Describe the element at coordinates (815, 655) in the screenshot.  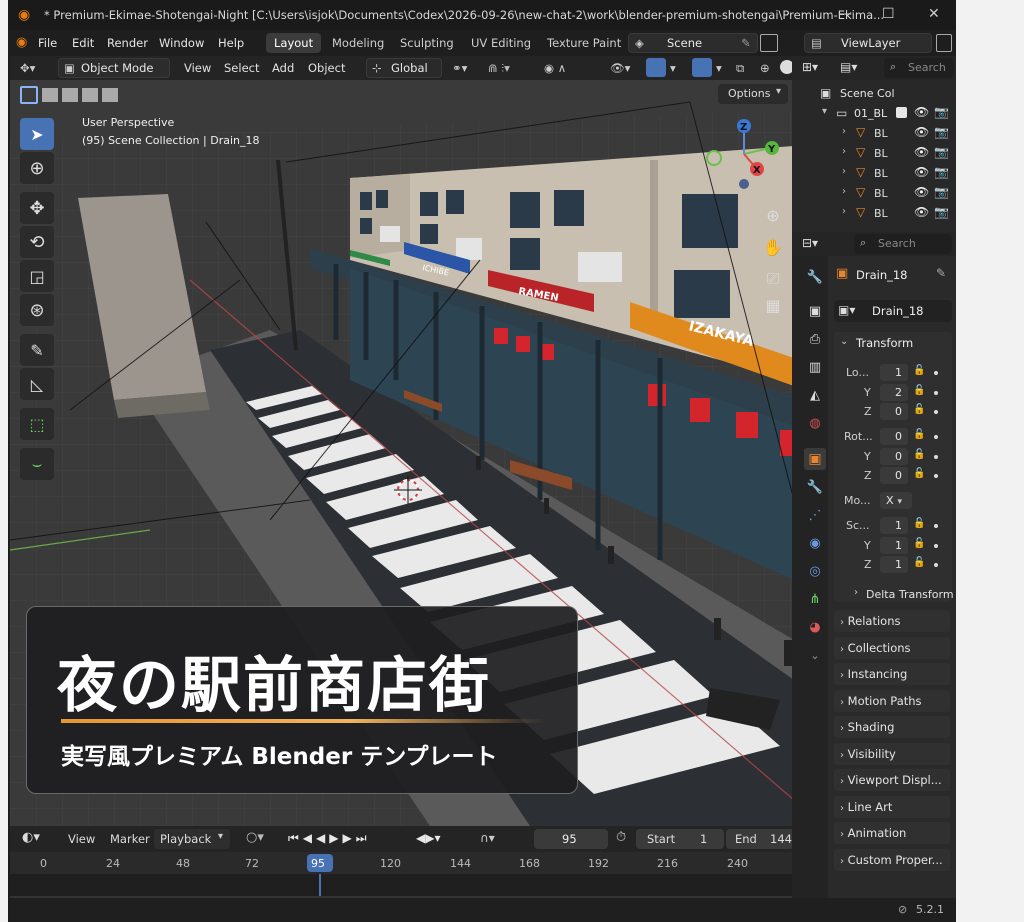
I see `tab-more: ⌄` at that location.